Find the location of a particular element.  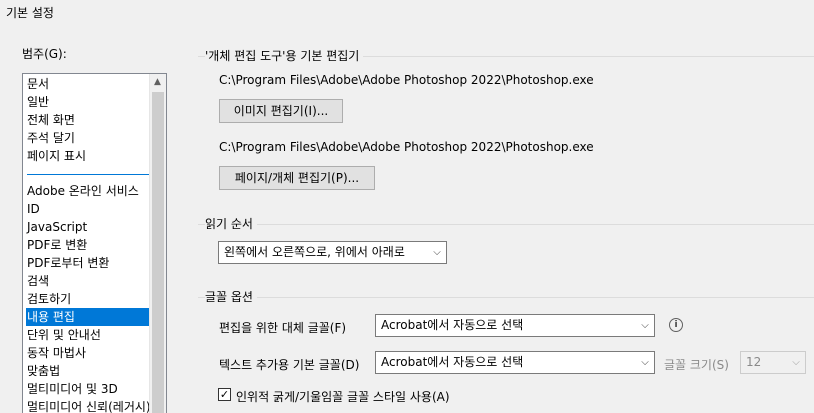

faux-style-checkbox: ✓ is located at coordinates (224, 394).